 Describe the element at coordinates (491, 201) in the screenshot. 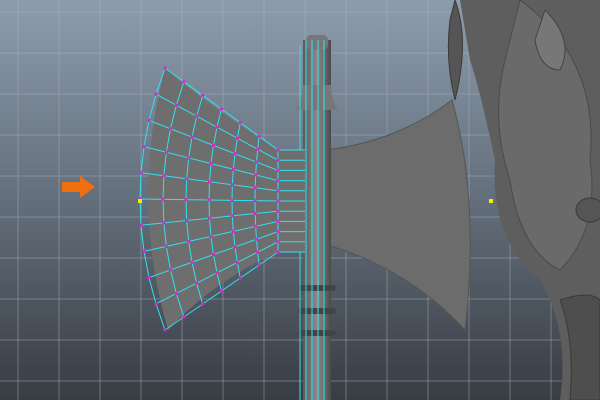

I see `pivot-marker-right` at that location.